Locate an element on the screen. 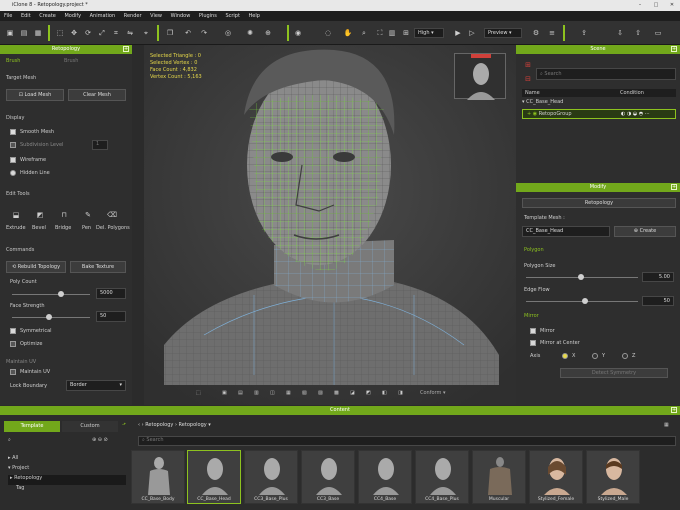 Image resolution: width=680 pixels, height=510 pixels. edge-flow-field: 50 is located at coordinates (658, 301).